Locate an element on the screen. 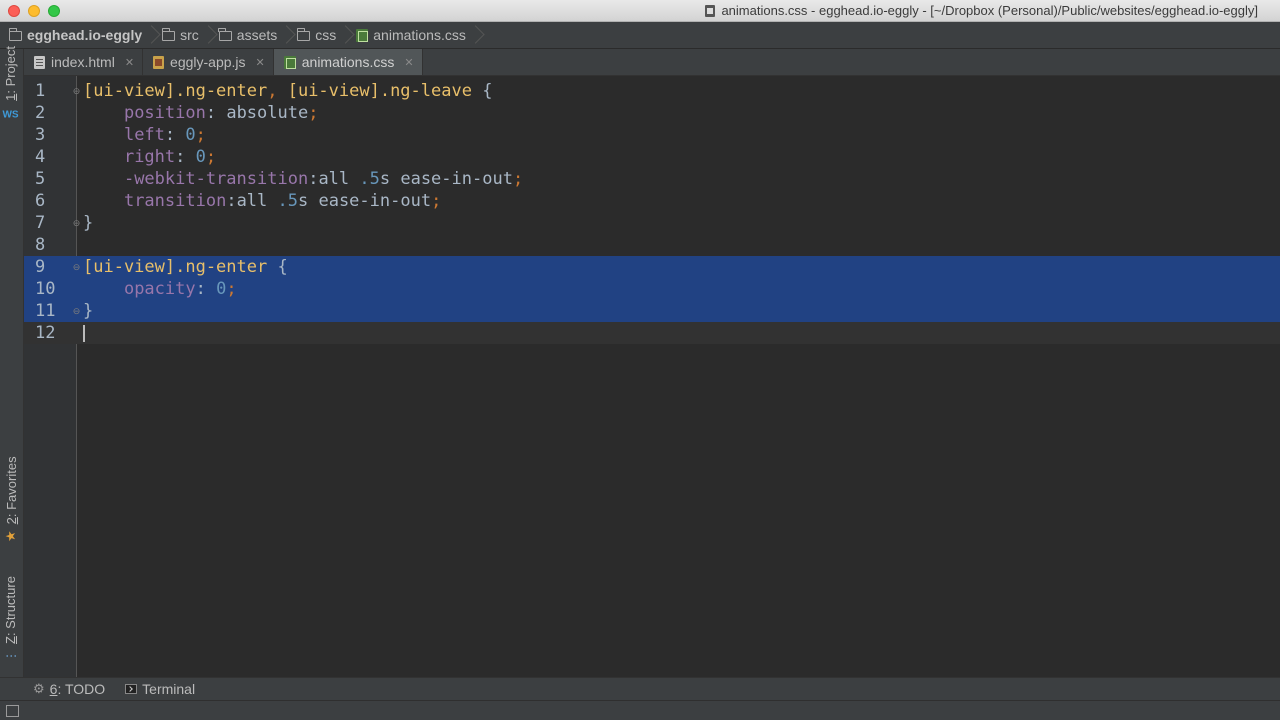 Image resolution: width=1280 pixels, height=720 pixels. tool-tab-todo: ⚙ 6: TODO is located at coordinates (69, 689).